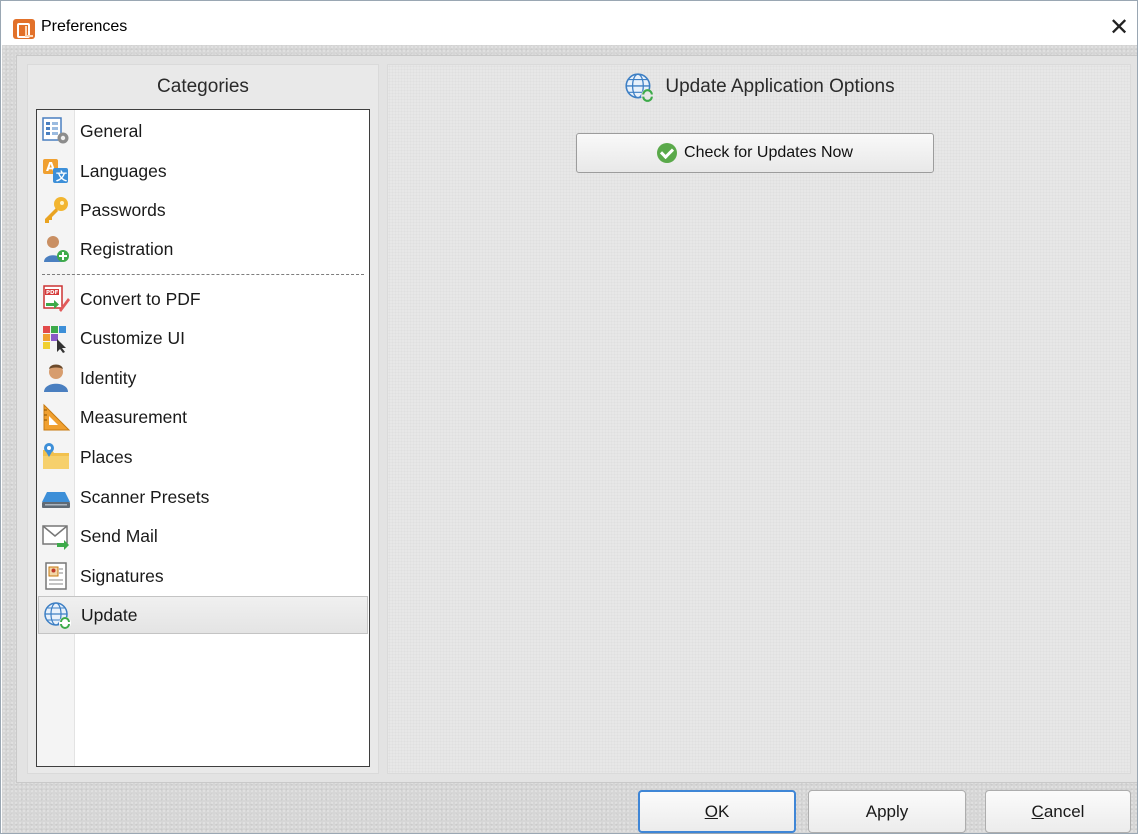 This screenshot has height=834, width=1138. Describe the element at coordinates (56, 131) in the screenshot. I see `general-settings-icon` at that location.